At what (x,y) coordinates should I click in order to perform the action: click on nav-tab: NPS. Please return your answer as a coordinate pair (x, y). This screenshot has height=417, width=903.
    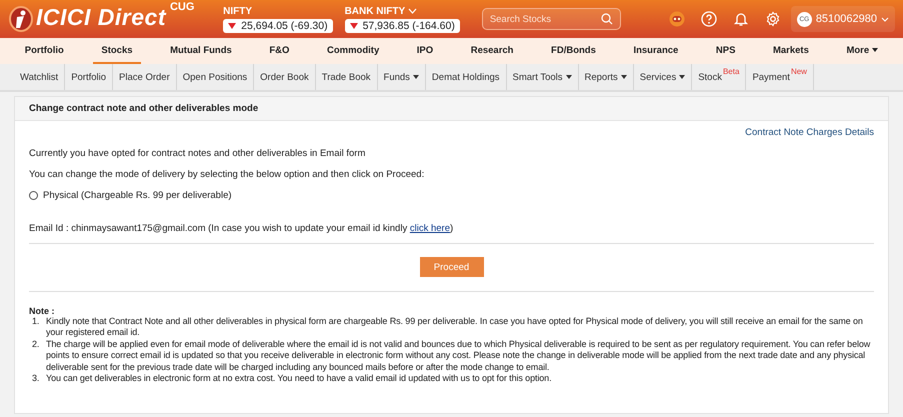
    Looking at the image, I should click on (726, 51).